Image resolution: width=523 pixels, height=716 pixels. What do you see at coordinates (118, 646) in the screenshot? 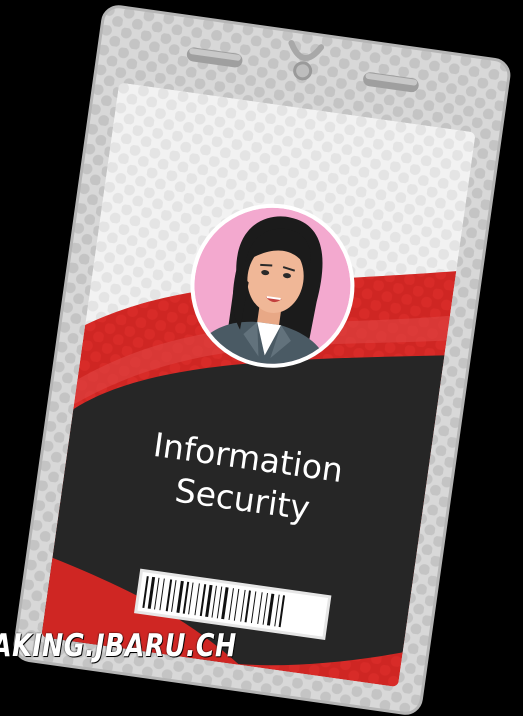
I see `watermark-text: AKING.JBARU.CH` at bounding box center [118, 646].